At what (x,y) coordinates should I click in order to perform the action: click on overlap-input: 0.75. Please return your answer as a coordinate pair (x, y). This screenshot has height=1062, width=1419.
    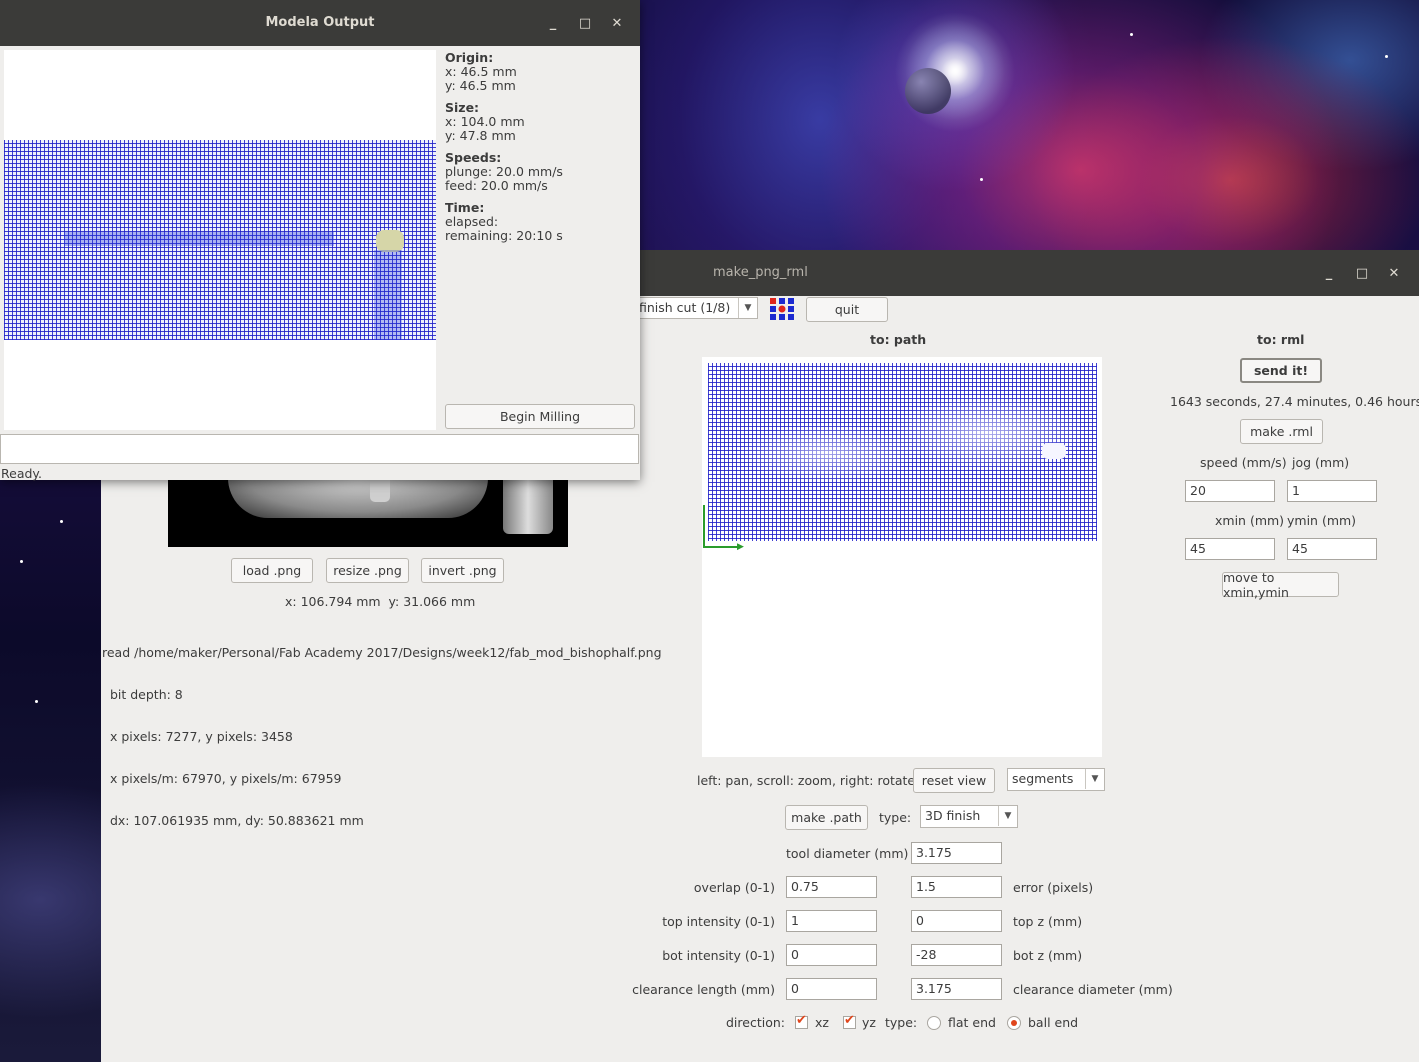
    Looking at the image, I should click on (831, 887).